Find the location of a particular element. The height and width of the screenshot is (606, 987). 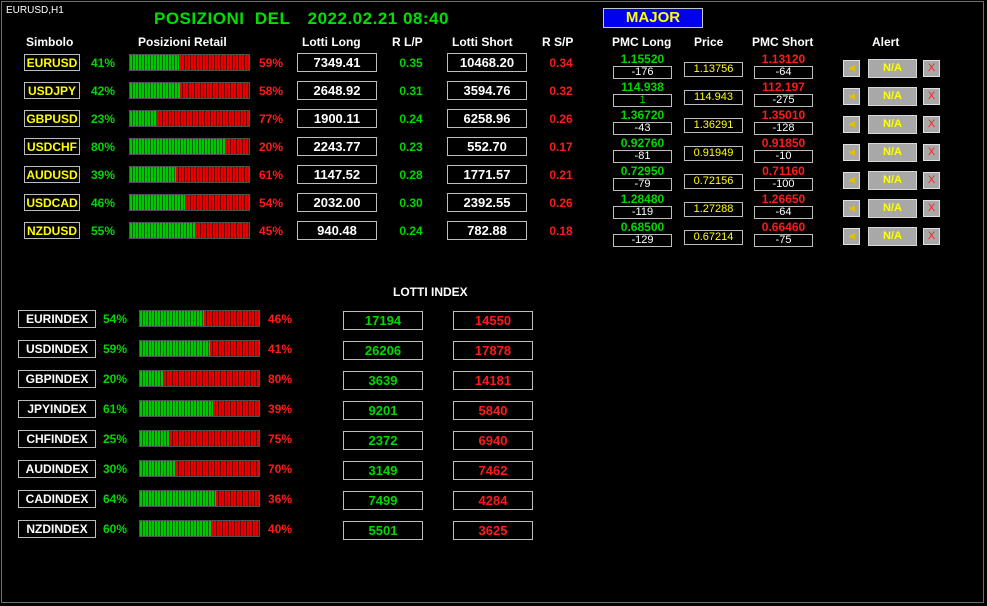

pmc-short-value: 0.91850 is located at coordinates (783, 143).